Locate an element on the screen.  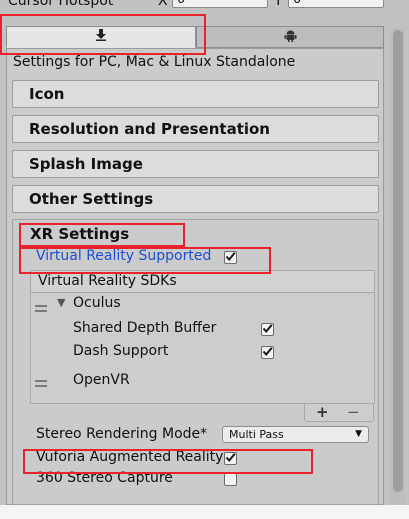
section-icon: Icon is located at coordinates (195, 94).